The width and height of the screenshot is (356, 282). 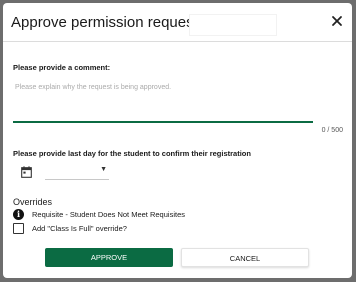 What do you see at coordinates (109, 257) in the screenshot?
I see `approve-button: APPROVE` at bounding box center [109, 257].